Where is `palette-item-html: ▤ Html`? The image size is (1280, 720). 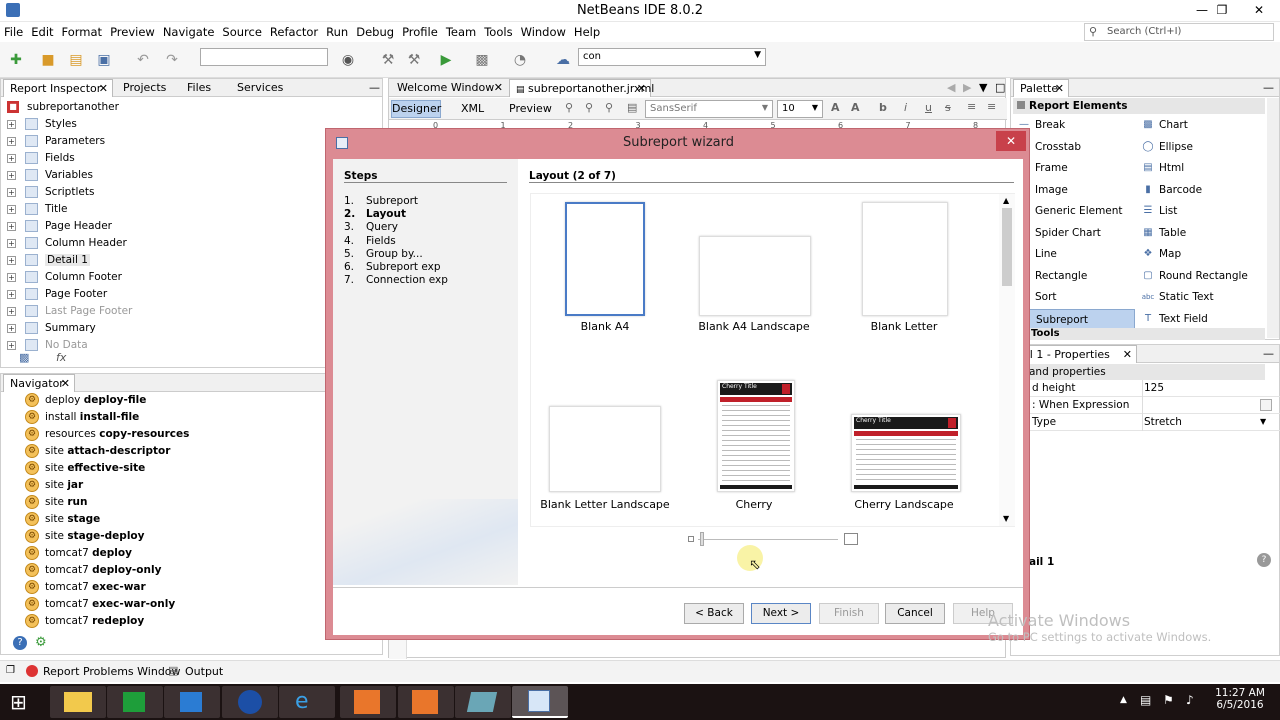
palette-item-html: ▤ Html is located at coordinates (1201, 168).